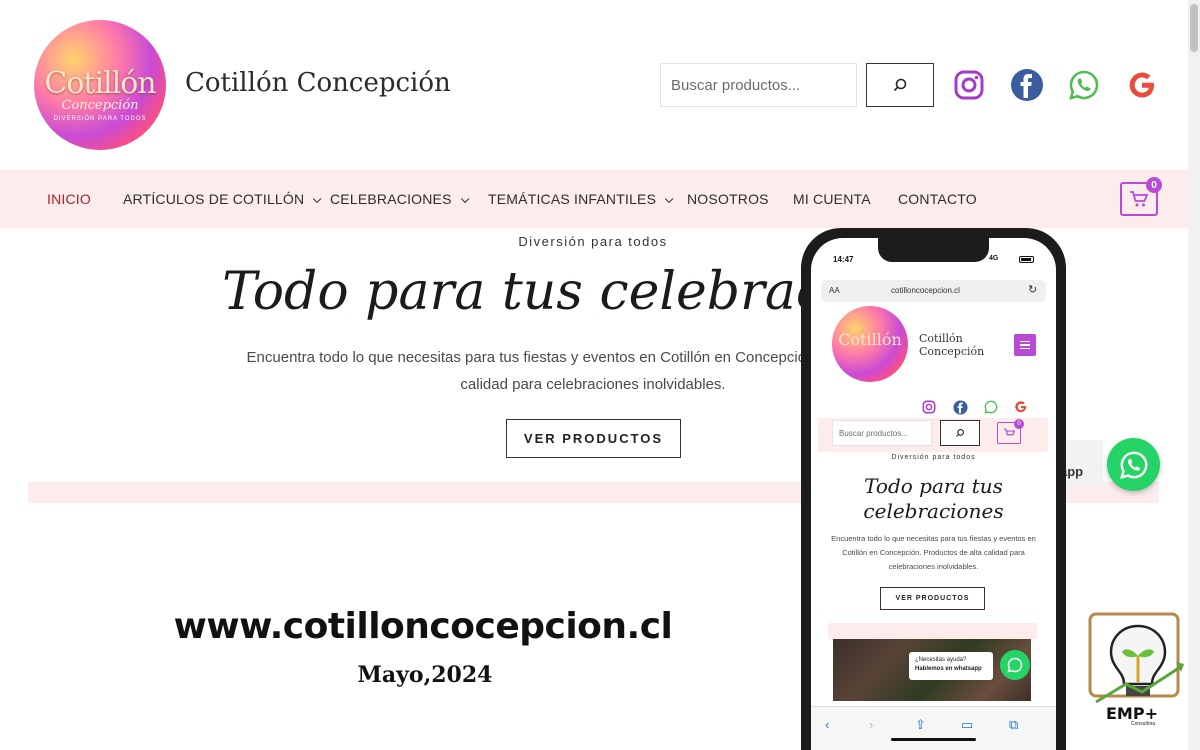  What do you see at coordinates (593, 438) in the screenshot?
I see `view-products-button: VER PRODUCTOS` at bounding box center [593, 438].